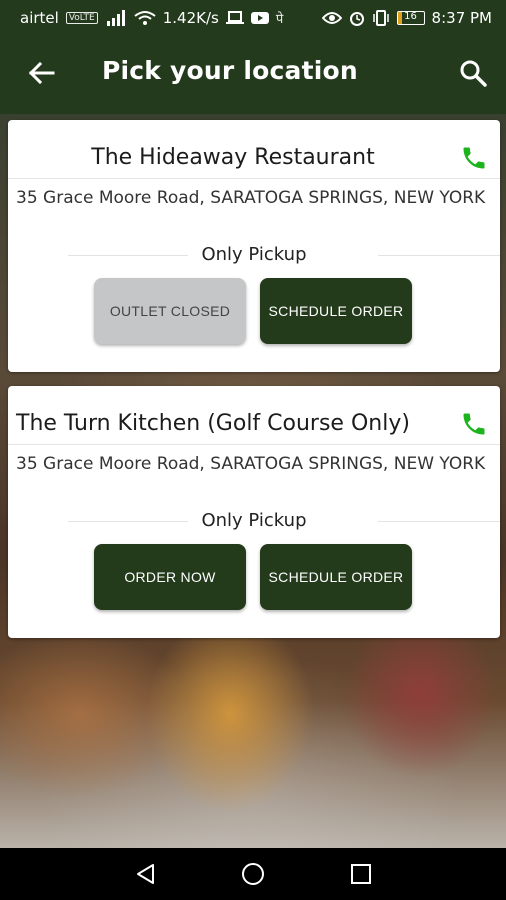 The width and height of the screenshot is (506, 900). I want to click on status-bar: airtel VoLTE 1.42K/s पे 16 8:37 PM, so click(253, 18).